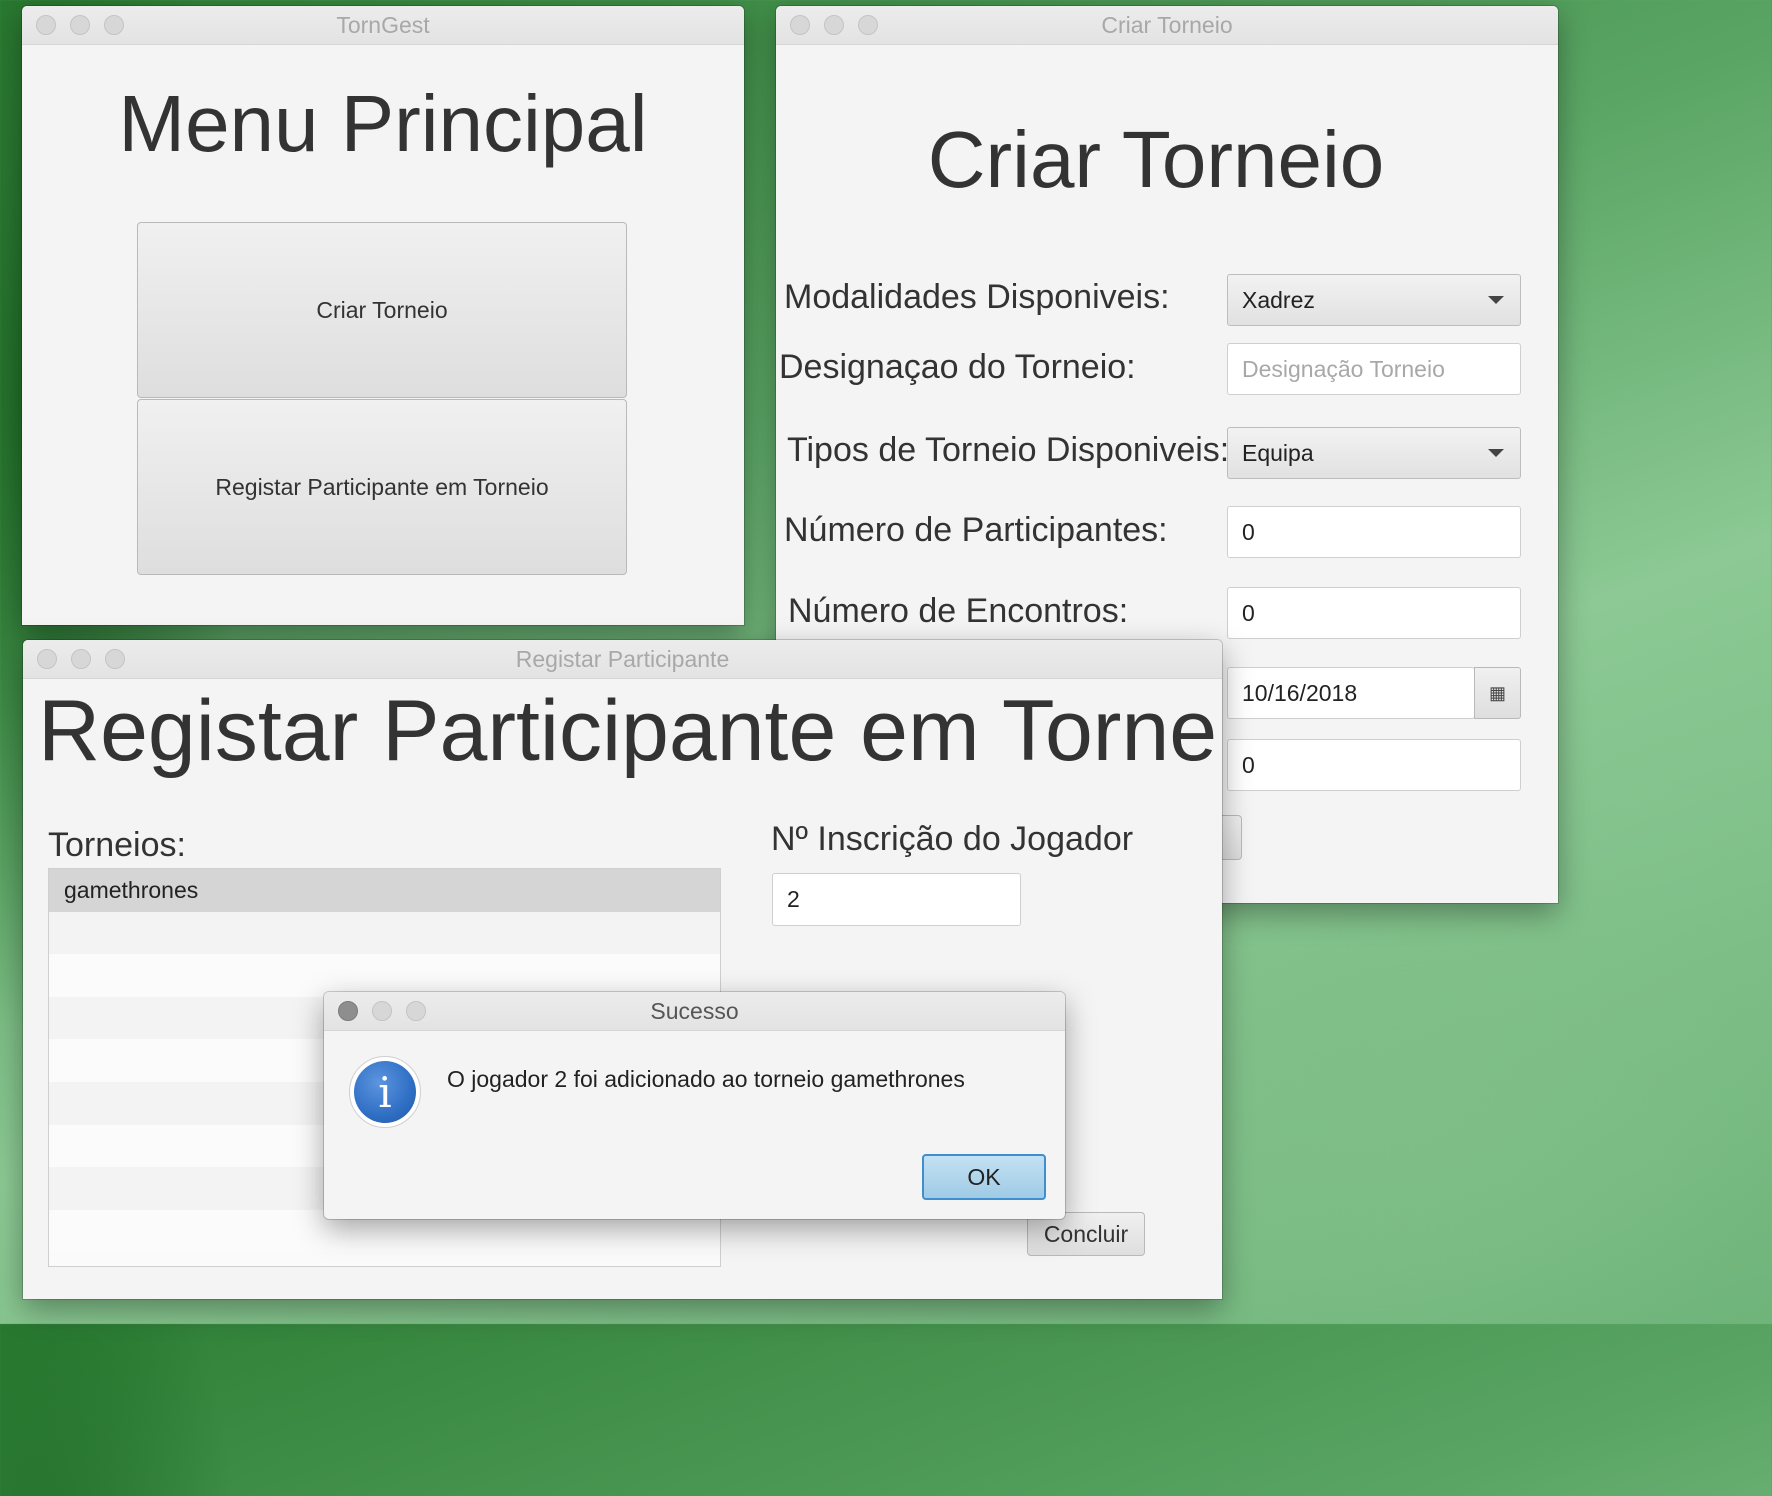 The width and height of the screenshot is (1772, 1496). I want to click on window-title: Criar Torneio, so click(1167, 25).